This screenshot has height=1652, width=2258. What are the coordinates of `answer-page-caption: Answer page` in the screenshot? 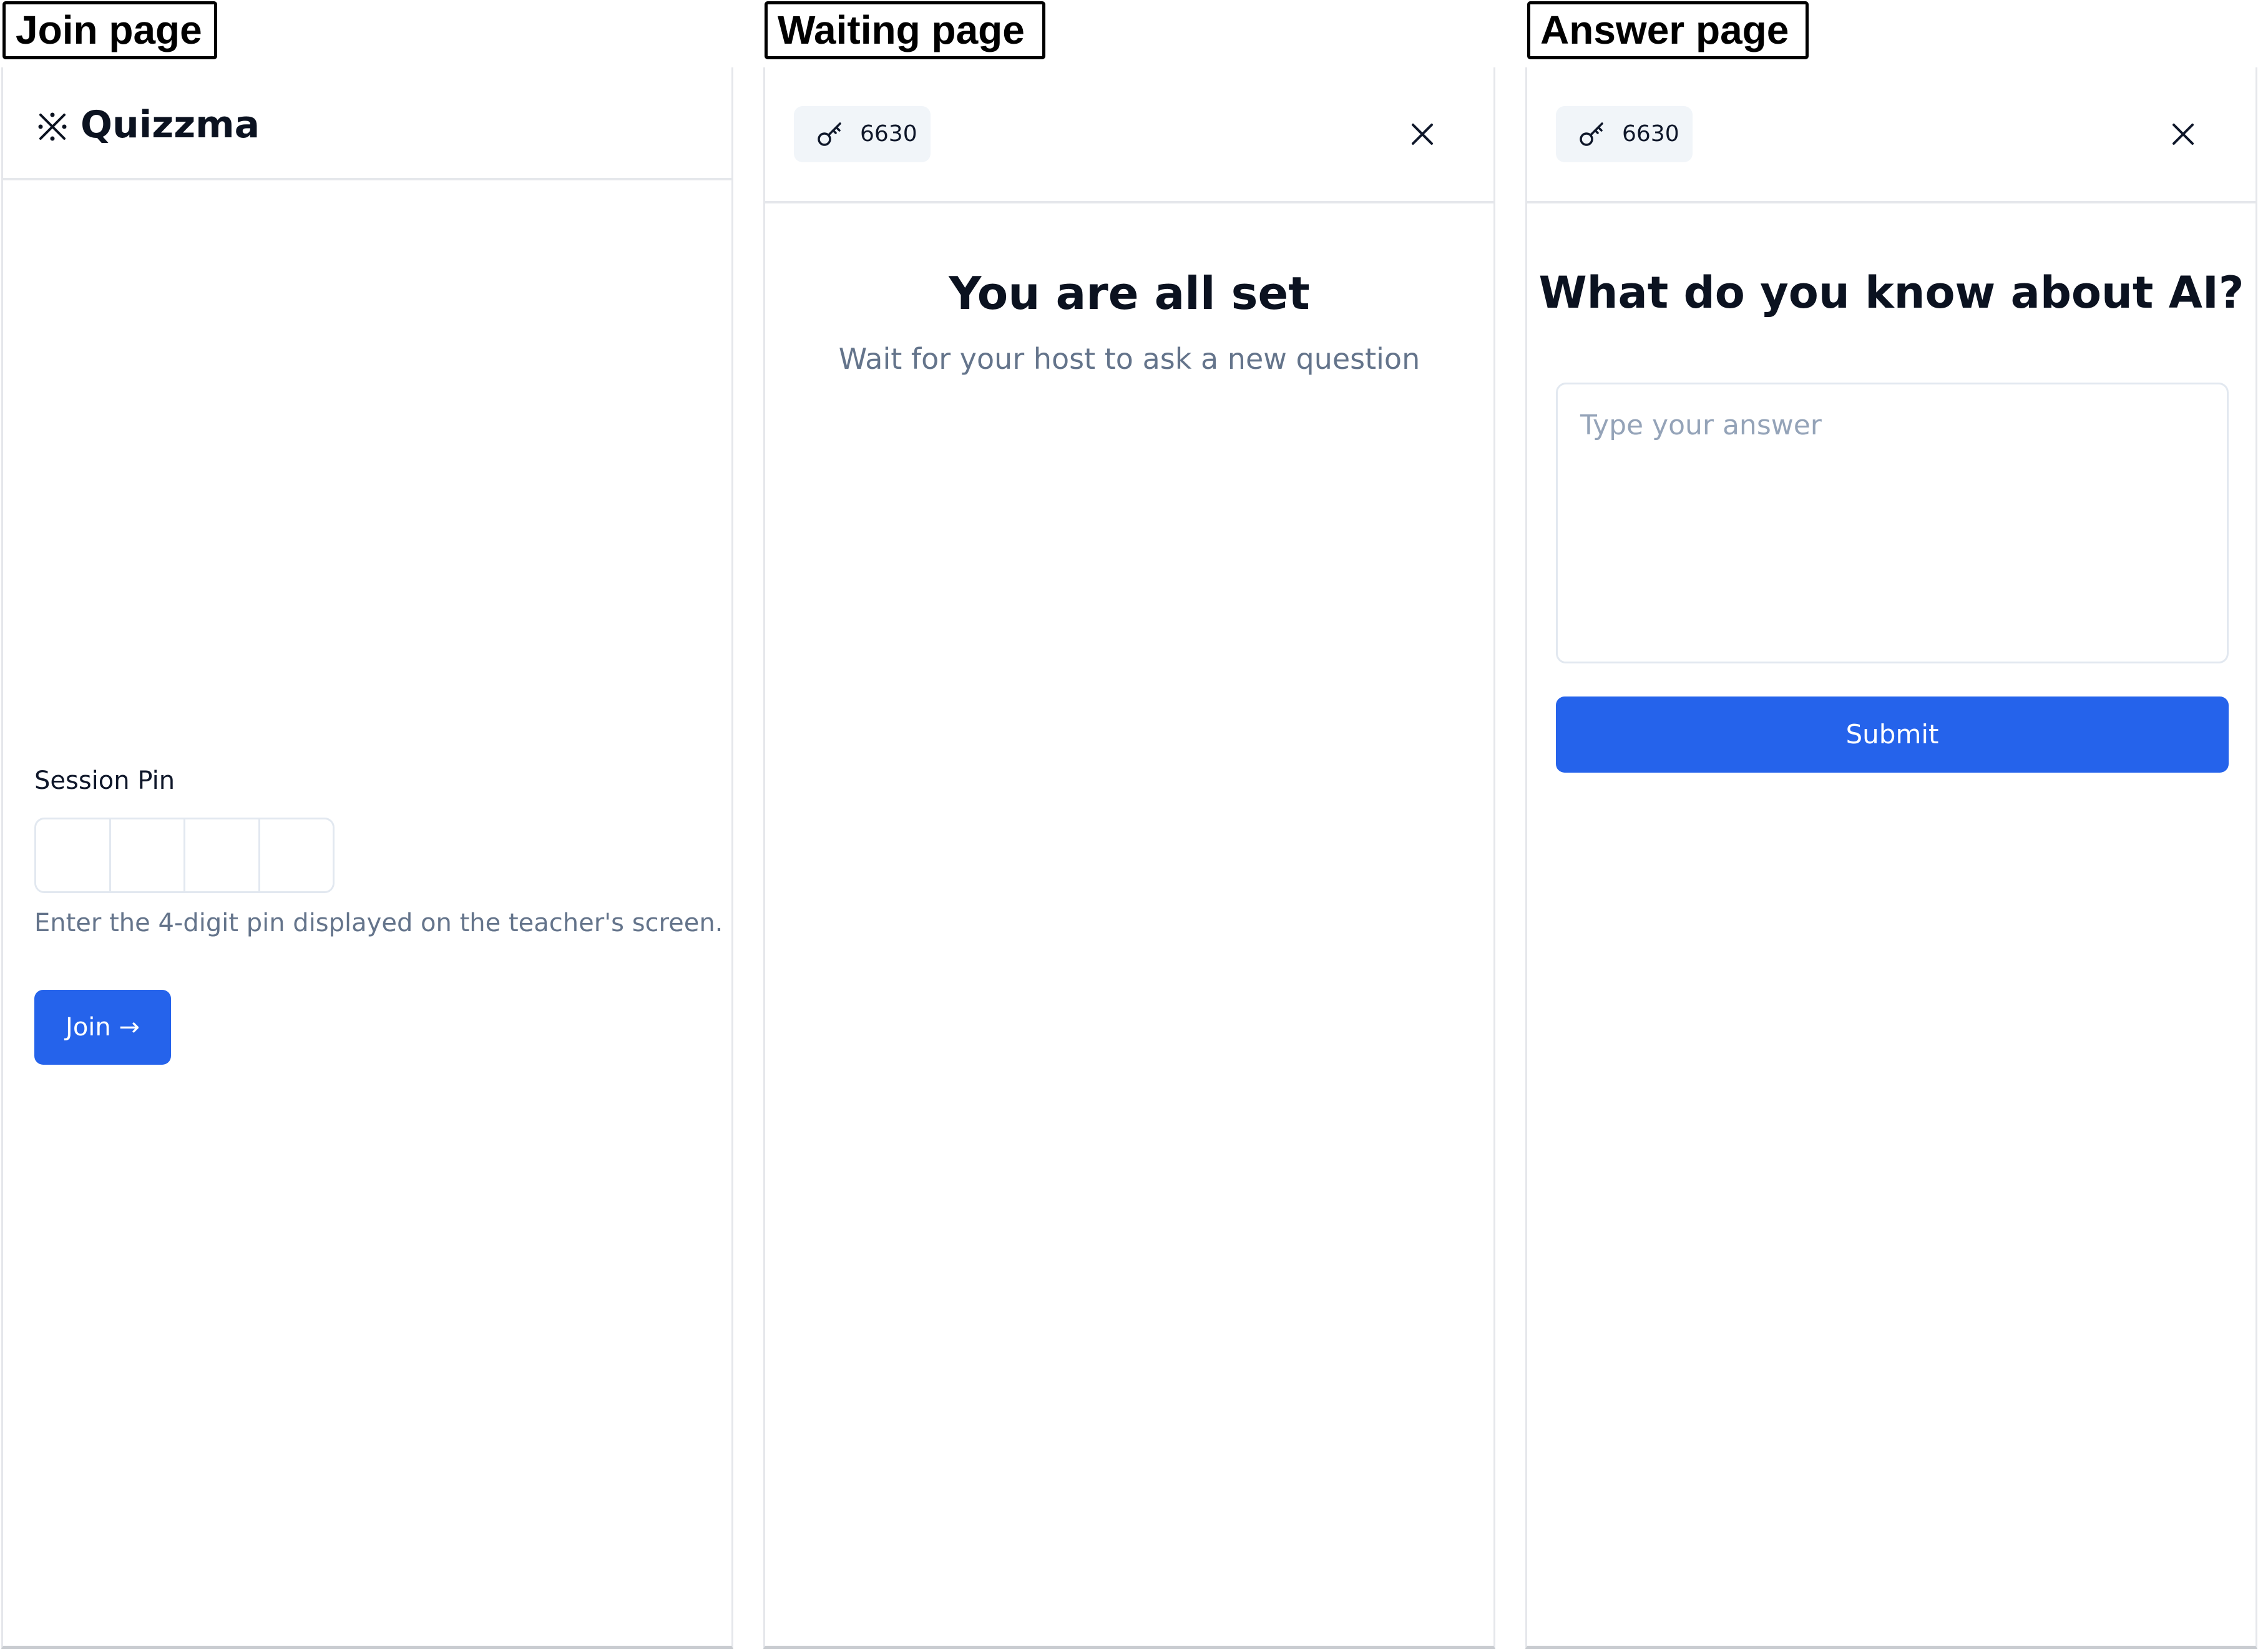 It's located at (1668, 30).